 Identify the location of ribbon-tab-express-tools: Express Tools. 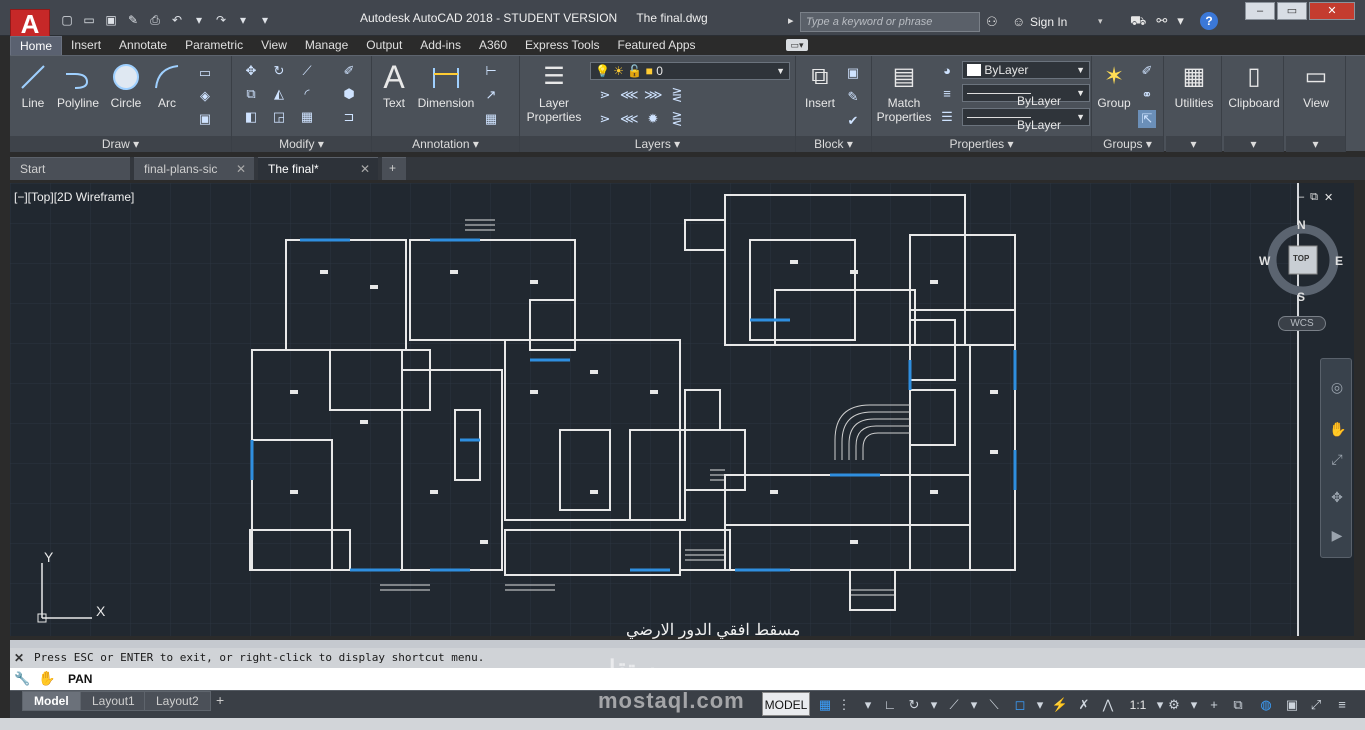
(562, 45).